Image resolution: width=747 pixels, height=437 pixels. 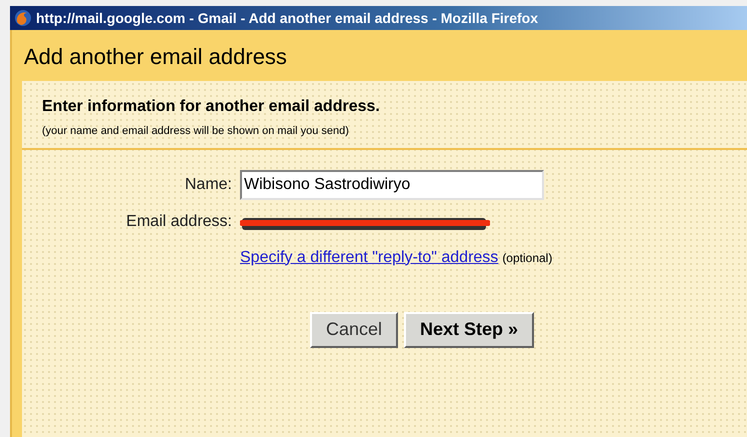 What do you see at coordinates (178, 222) in the screenshot?
I see `email-label: Email address:` at bounding box center [178, 222].